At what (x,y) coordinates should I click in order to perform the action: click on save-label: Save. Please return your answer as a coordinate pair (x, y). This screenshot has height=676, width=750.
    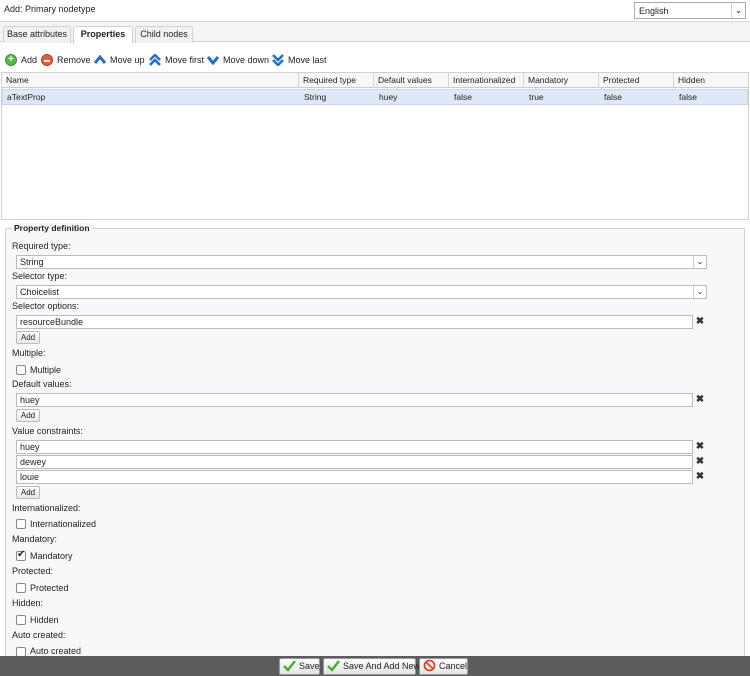
    Looking at the image, I should click on (309, 666).